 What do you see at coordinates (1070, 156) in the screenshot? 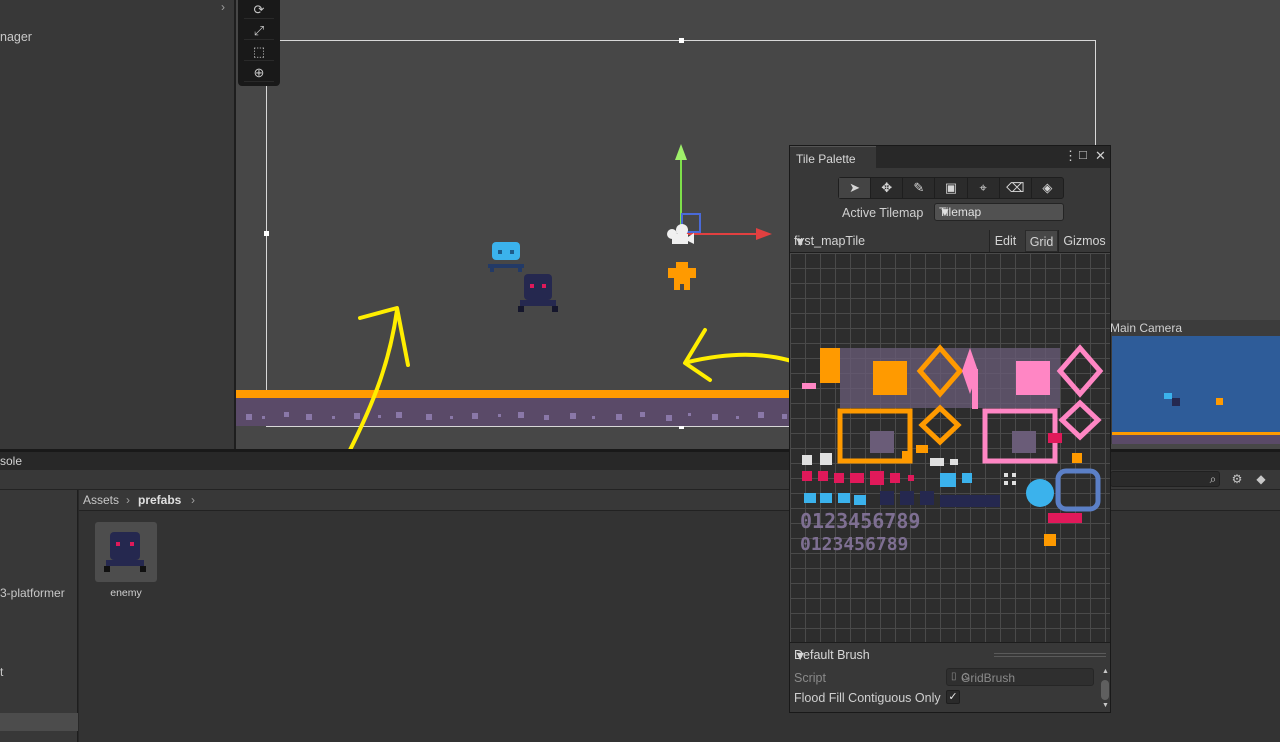
I see `window-menu-icon: ⋮` at bounding box center [1070, 156].